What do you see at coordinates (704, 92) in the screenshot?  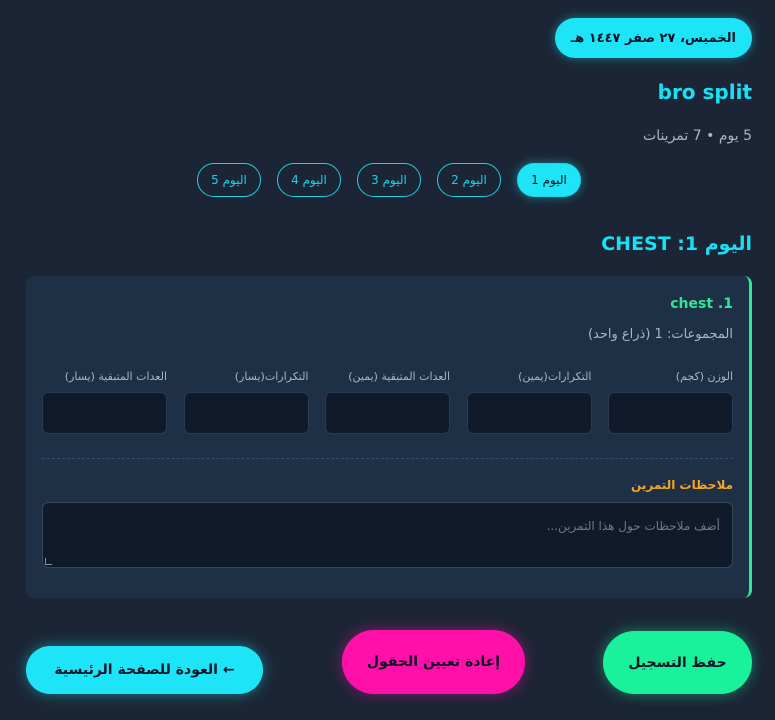 I see `plan-title: bro split` at bounding box center [704, 92].